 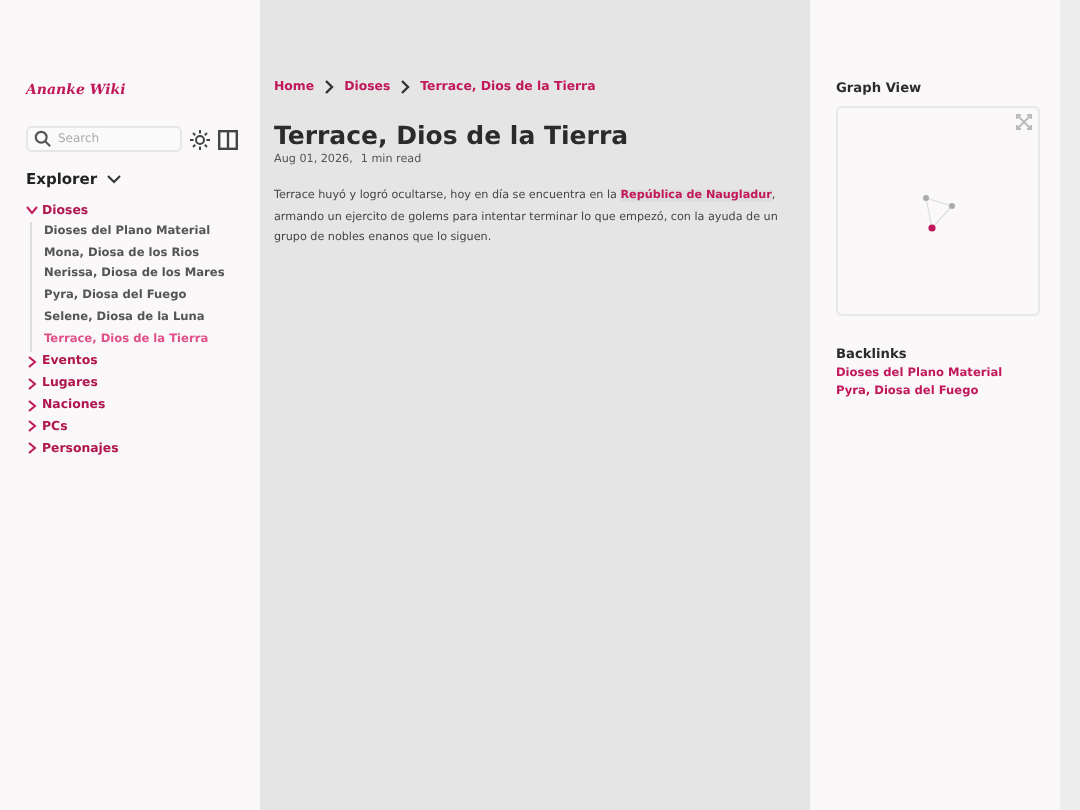 I want to click on graph-drawing, so click(x=940, y=214).